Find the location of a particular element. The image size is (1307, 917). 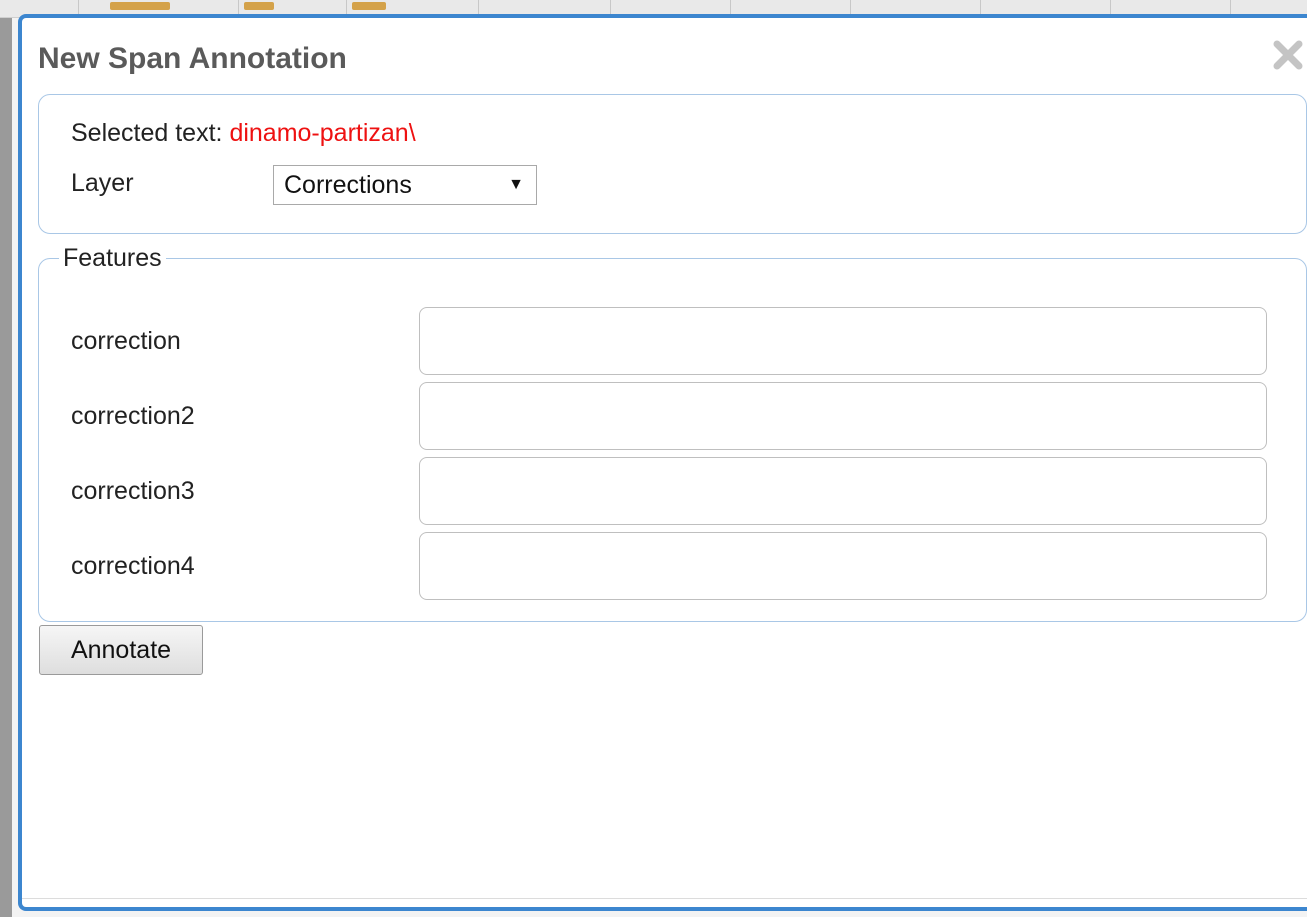

annotate-button: Annotate is located at coordinates (121, 650).